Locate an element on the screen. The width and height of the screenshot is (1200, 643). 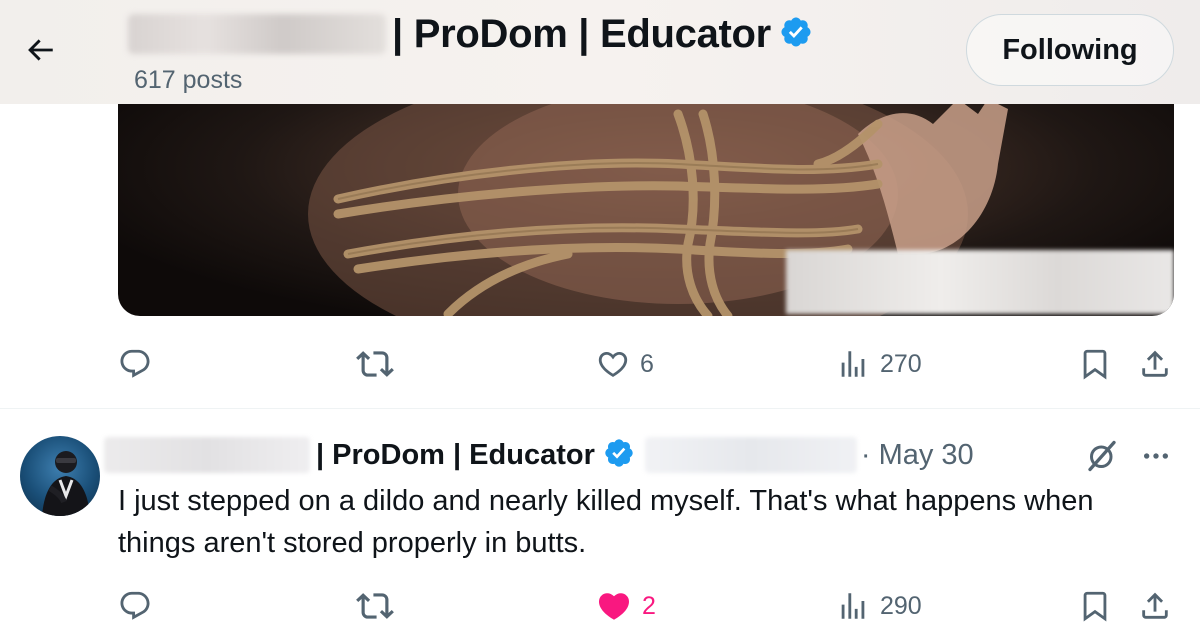
grok-button is located at coordinates (1102, 456).